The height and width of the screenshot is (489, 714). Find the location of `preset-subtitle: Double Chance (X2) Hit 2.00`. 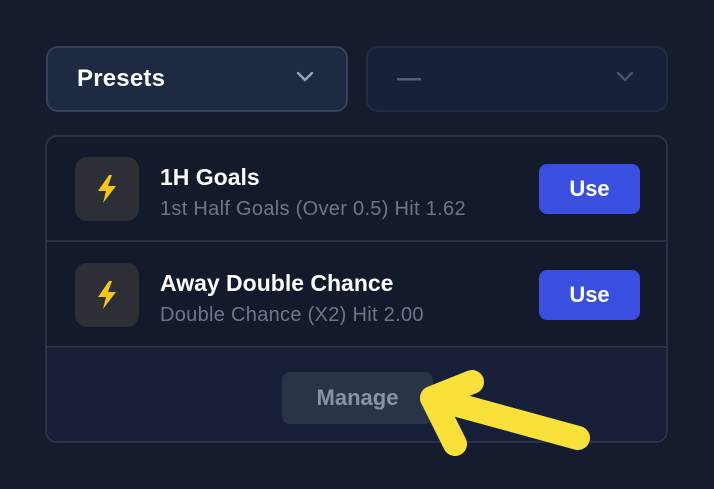

preset-subtitle: Double Chance (X2) Hit 2.00 is located at coordinates (292, 315).